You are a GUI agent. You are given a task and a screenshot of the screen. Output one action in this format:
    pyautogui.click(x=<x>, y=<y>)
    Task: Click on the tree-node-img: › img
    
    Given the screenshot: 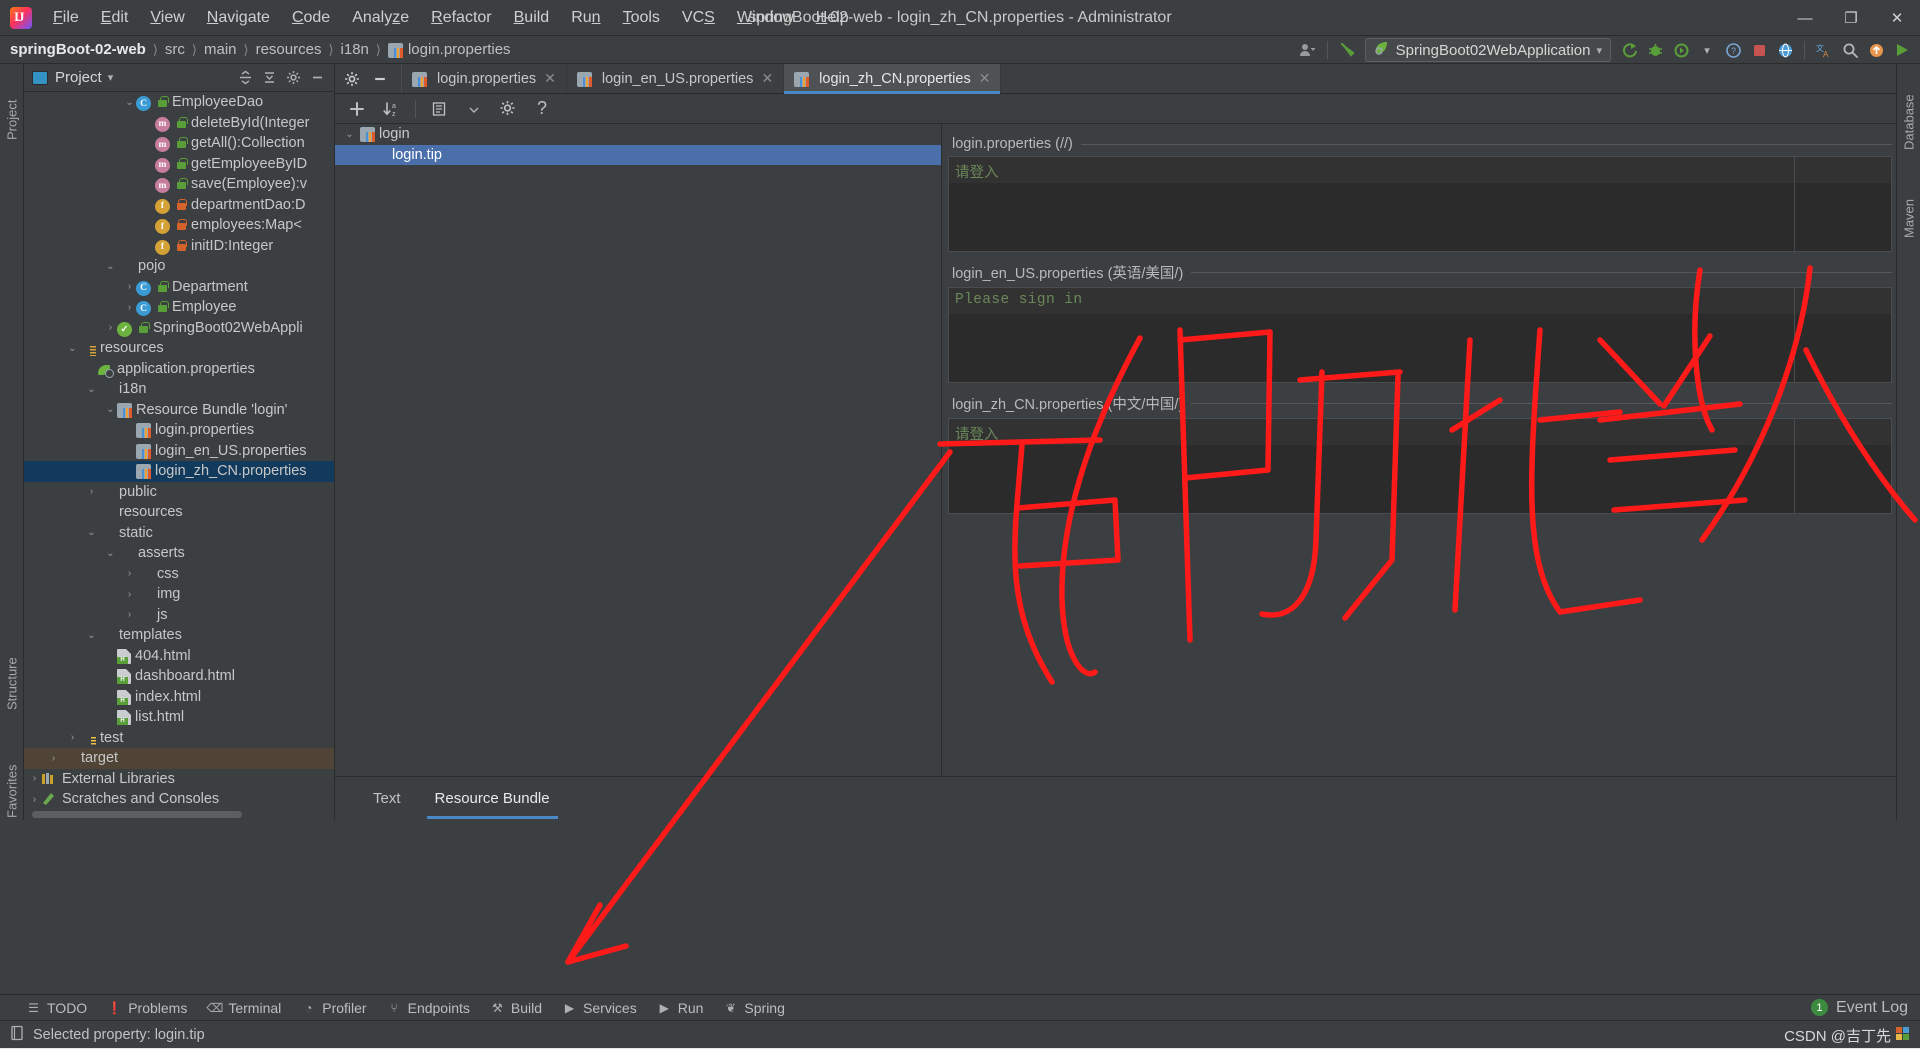 What is the action you would take?
    pyautogui.click(x=179, y=594)
    